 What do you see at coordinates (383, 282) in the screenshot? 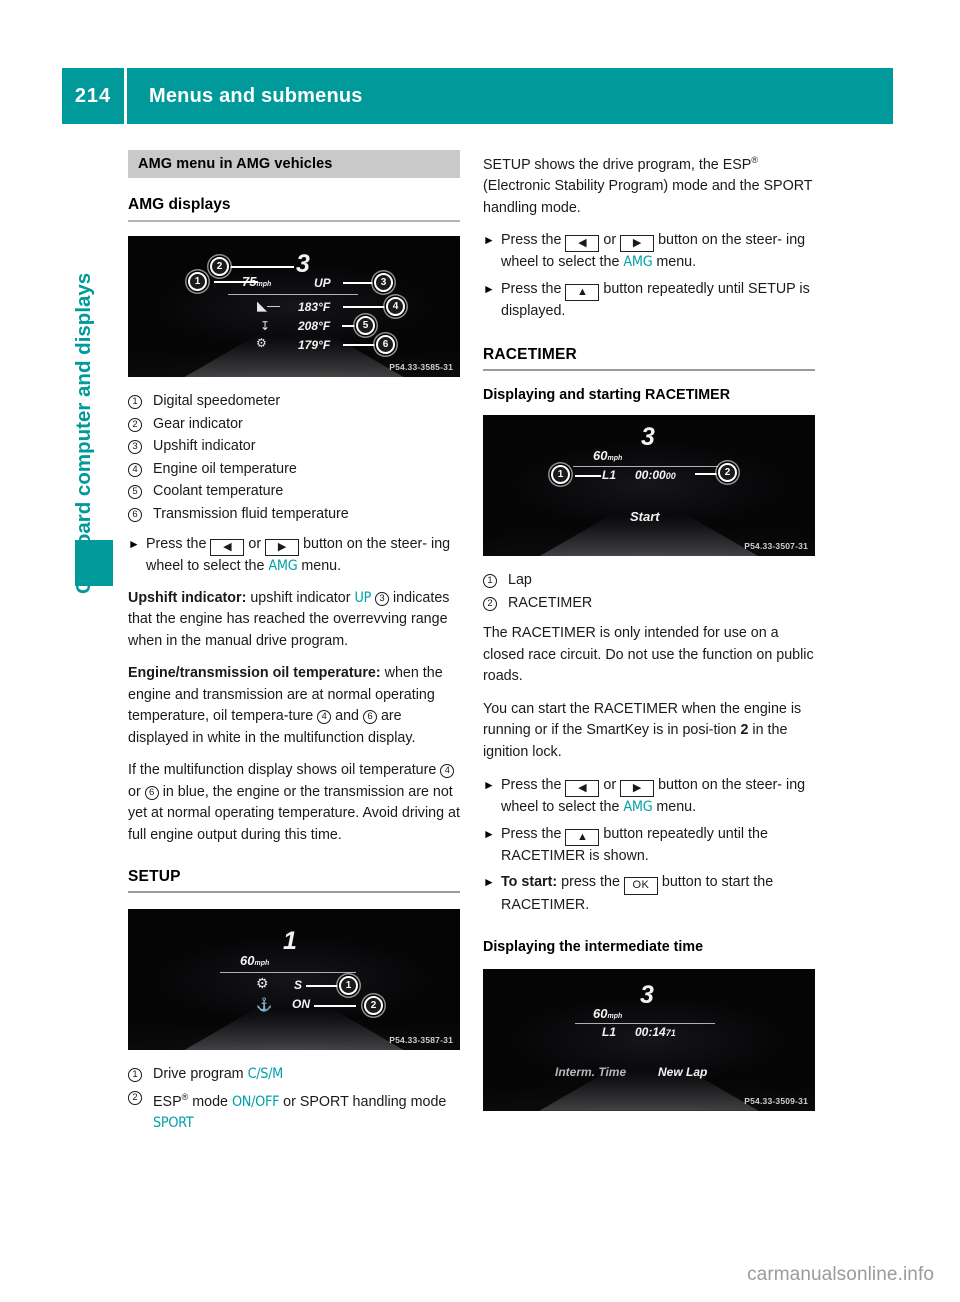
I see `callout-3: 3` at bounding box center [383, 282].